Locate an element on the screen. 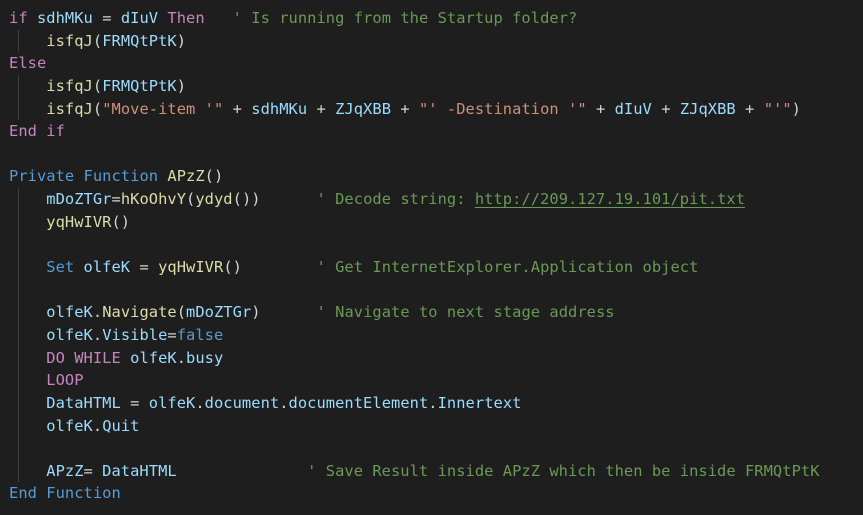 The height and width of the screenshot is (515, 863). keyword-token: Then is located at coordinates (186, 18).